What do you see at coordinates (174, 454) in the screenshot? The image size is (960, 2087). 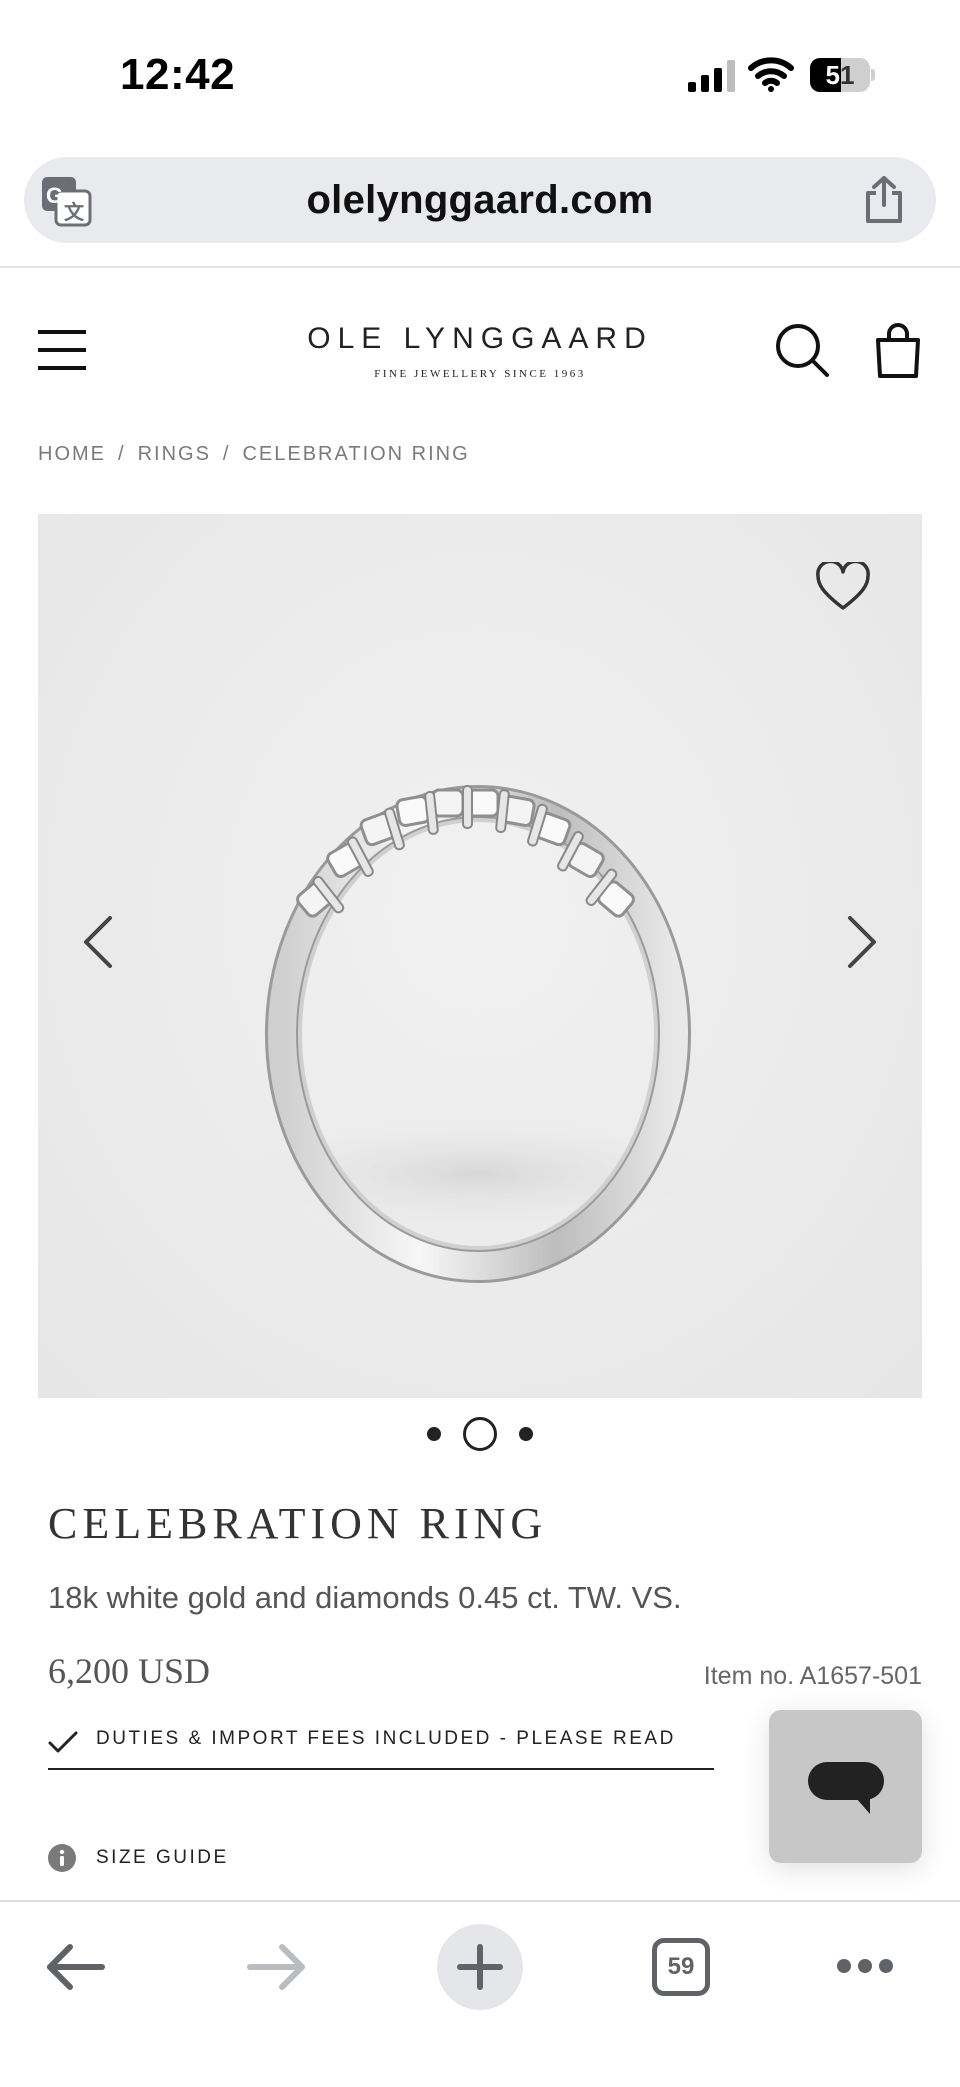 I see `breadcrumb-rings: RINGS` at bounding box center [174, 454].